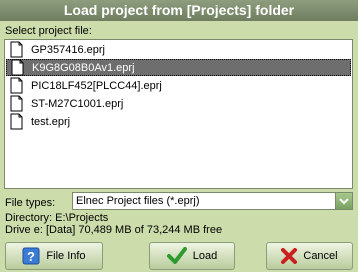 The width and height of the screenshot is (358, 272). I want to click on chevron-down-icon, so click(344, 200).